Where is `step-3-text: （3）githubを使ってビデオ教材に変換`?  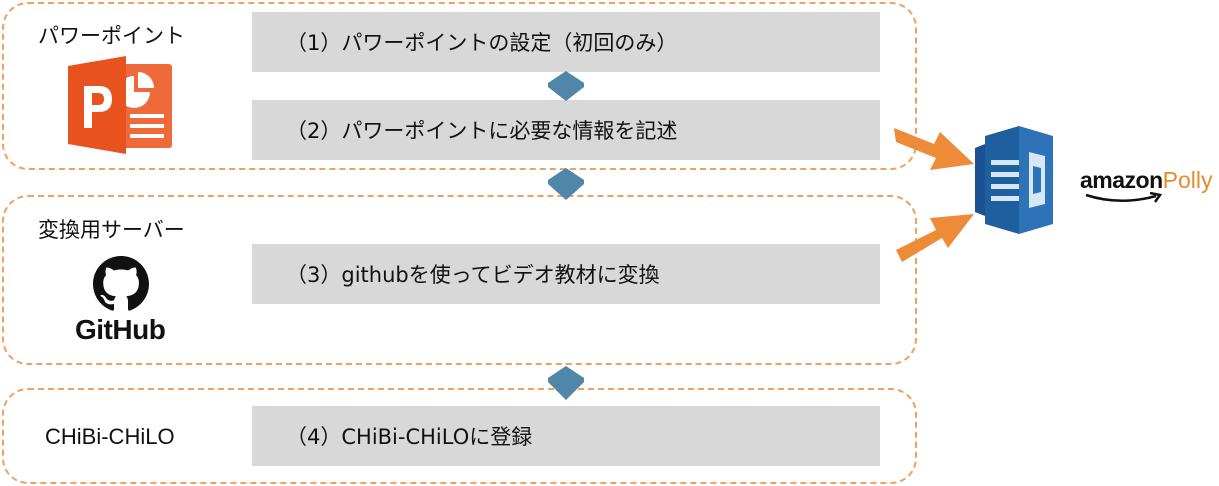 step-3-text: （3）githubを使ってビデオ教材に変換 is located at coordinates (473, 275).